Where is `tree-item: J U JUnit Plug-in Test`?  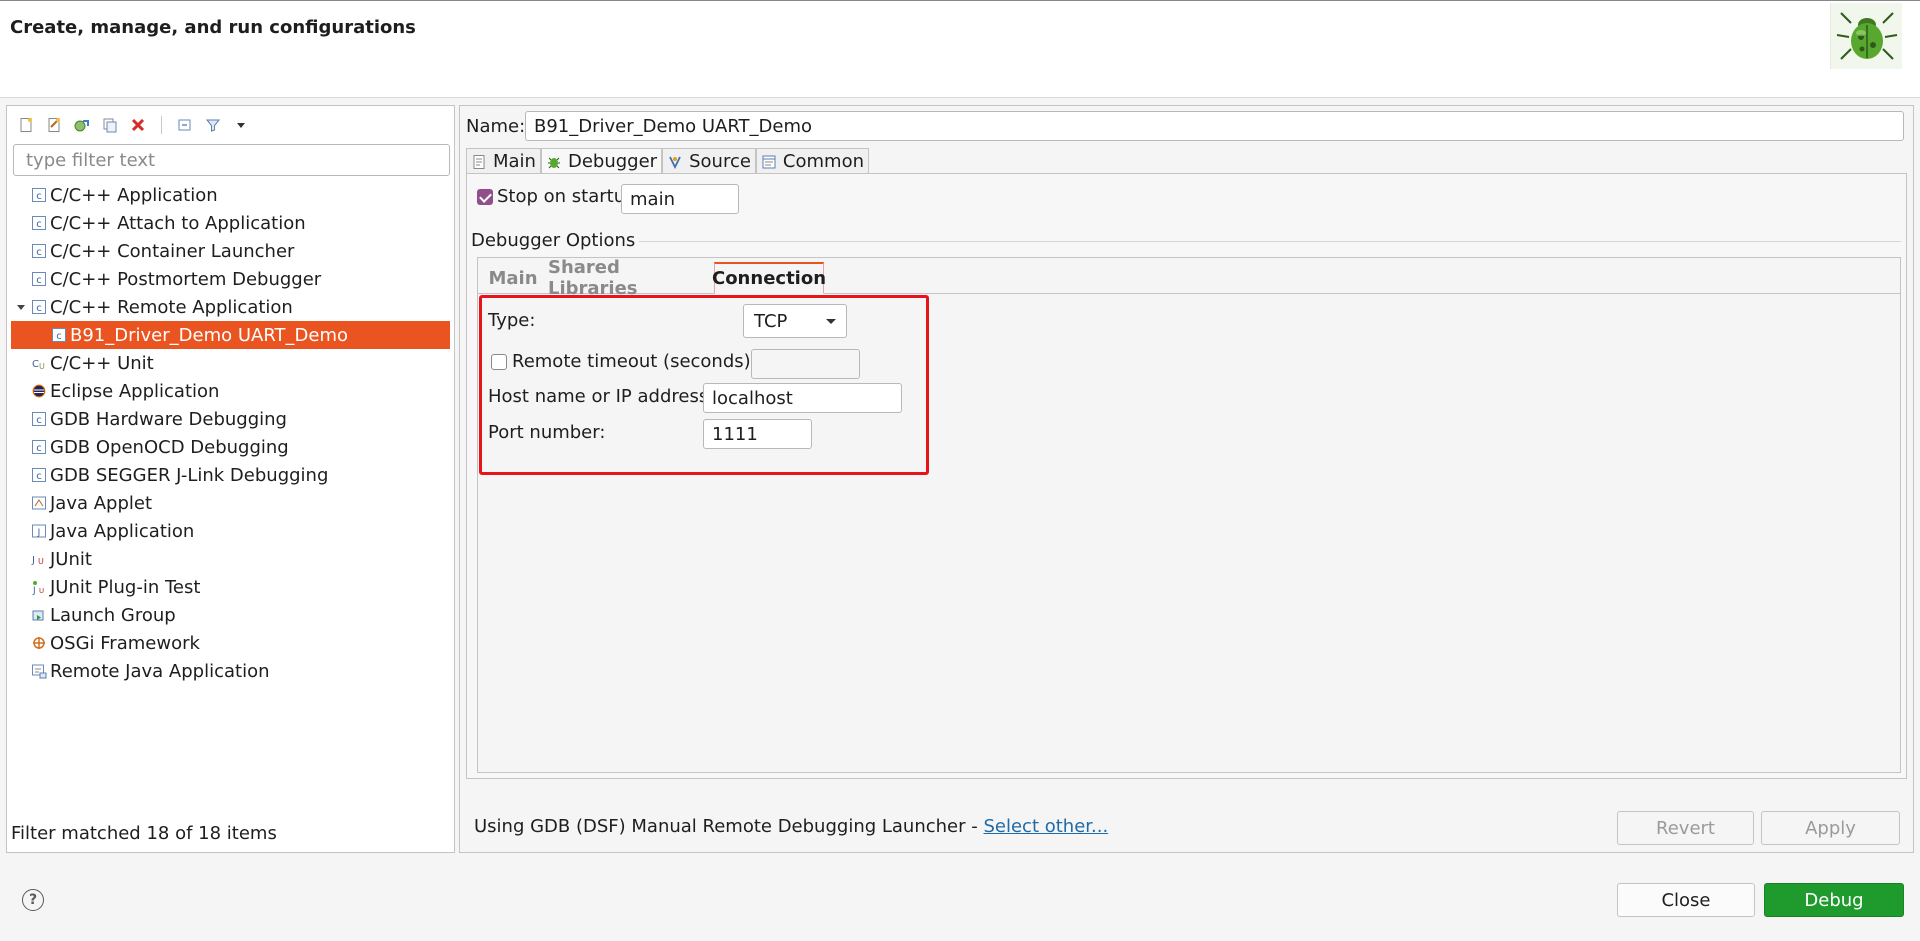 tree-item: J U JUnit Plug-in Test is located at coordinates (230, 587).